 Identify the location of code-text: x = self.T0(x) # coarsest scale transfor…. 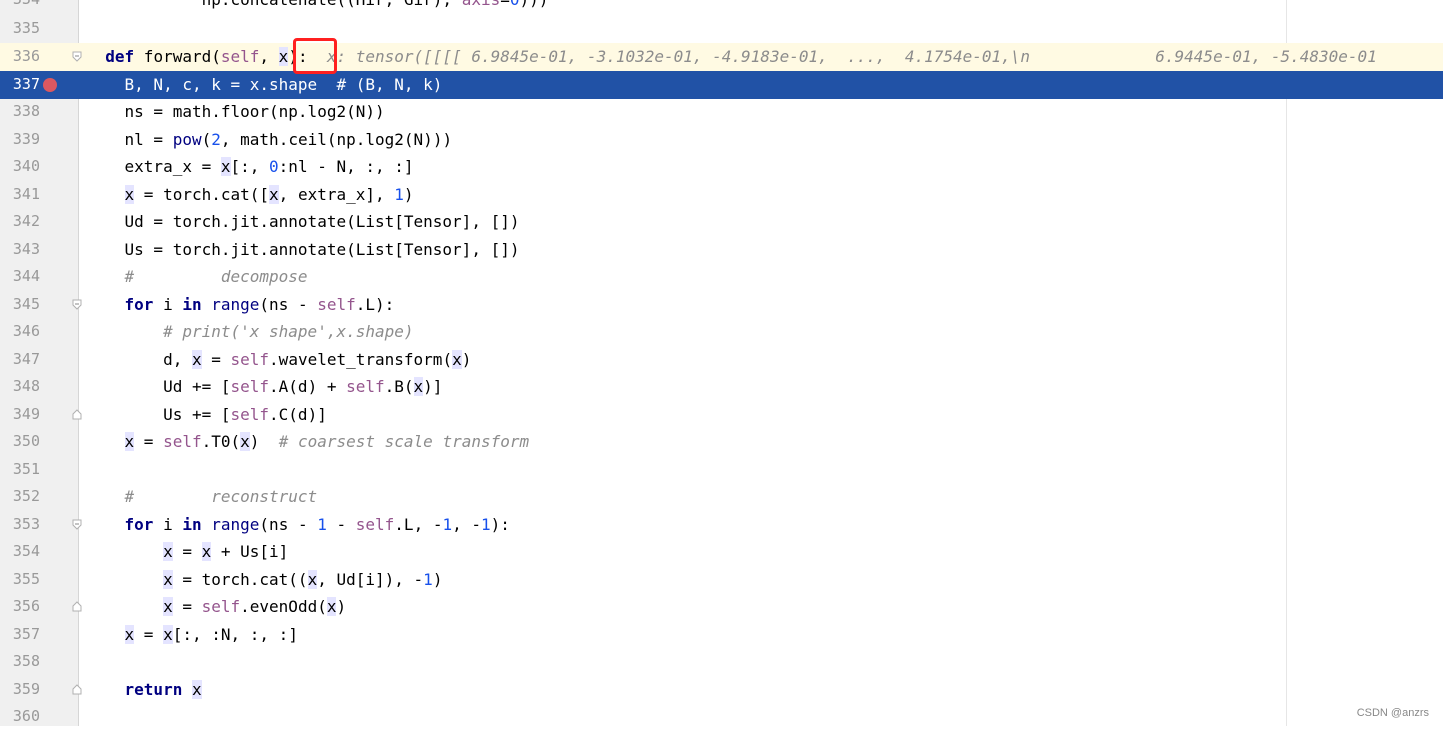
(327, 441).